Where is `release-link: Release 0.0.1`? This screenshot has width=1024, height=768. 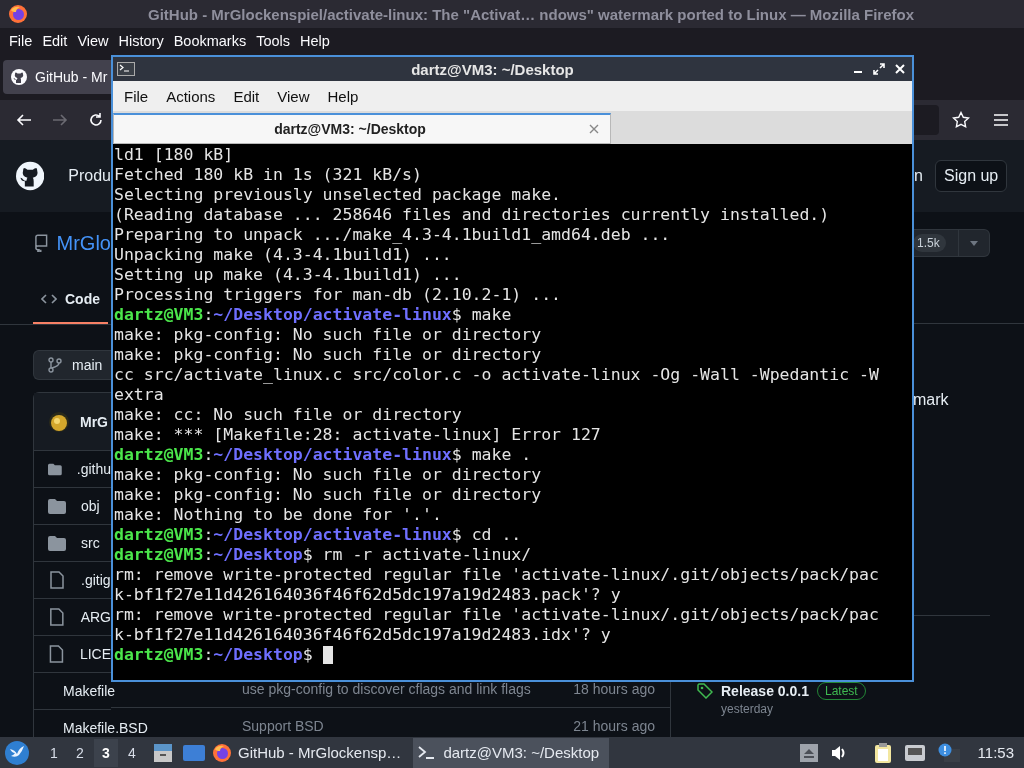 release-link: Release 0.0.1 is located at coordinates (765, 691).